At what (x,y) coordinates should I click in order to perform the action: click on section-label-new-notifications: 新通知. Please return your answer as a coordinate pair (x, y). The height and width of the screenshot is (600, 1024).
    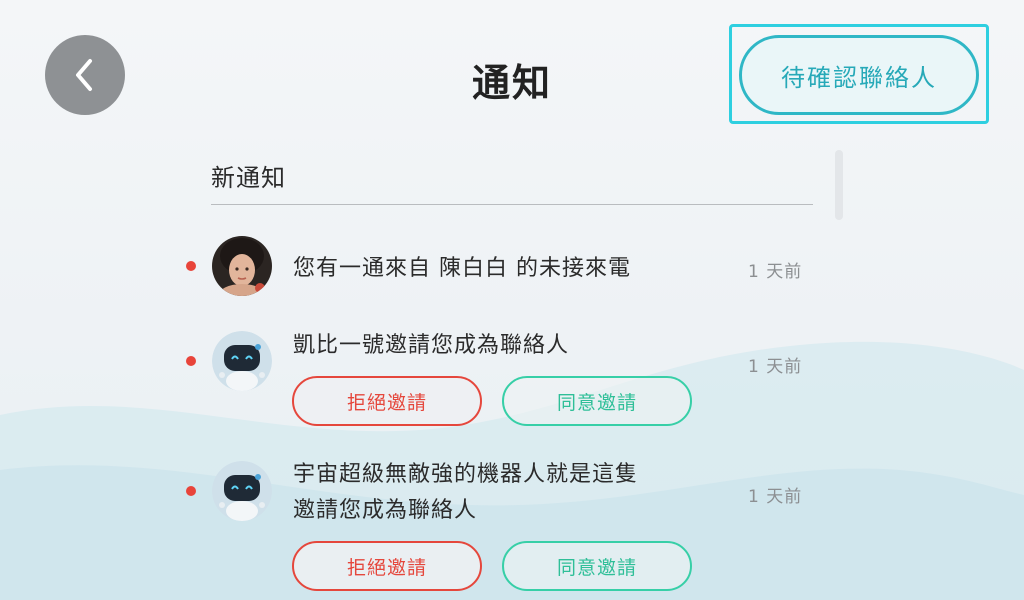
    Looking at the image, I should click on (248, 178).